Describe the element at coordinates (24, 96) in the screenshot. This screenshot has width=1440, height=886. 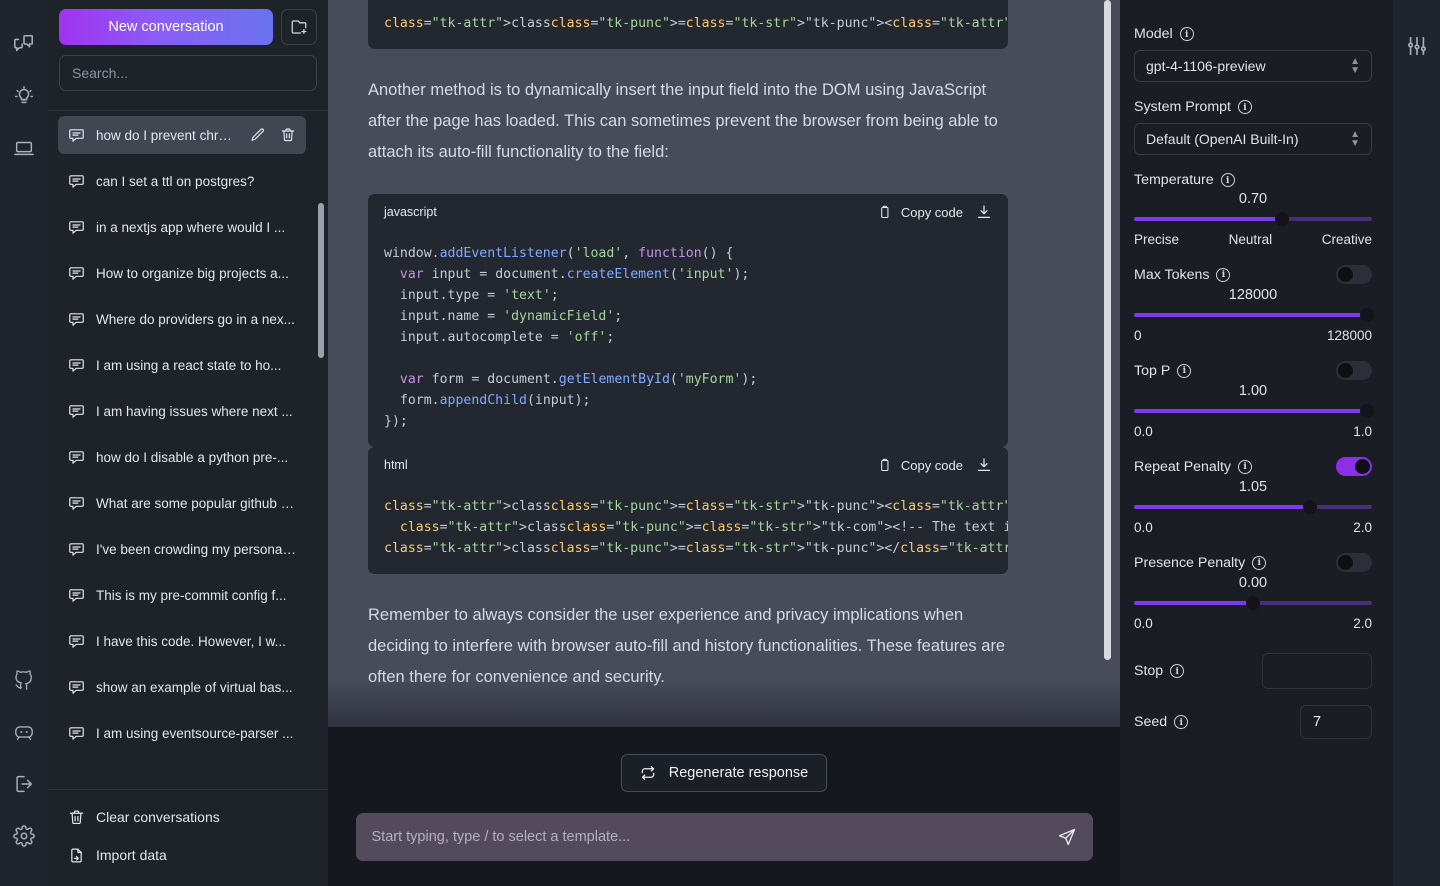
I see `lightbulb-icon` at that location.